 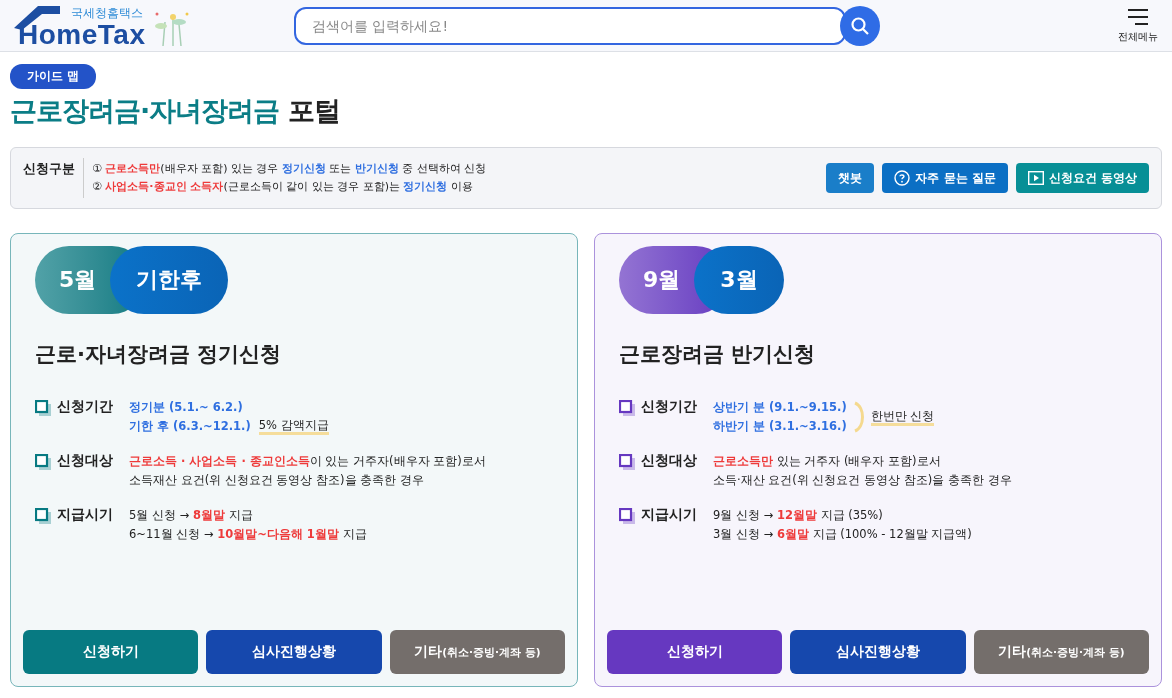 I want to click on info-line: ② 사업소득·종교인 소득자(근로소득이 같이 있는 경우 포함)는 정기신청 이용, so click(x=283, y=187).